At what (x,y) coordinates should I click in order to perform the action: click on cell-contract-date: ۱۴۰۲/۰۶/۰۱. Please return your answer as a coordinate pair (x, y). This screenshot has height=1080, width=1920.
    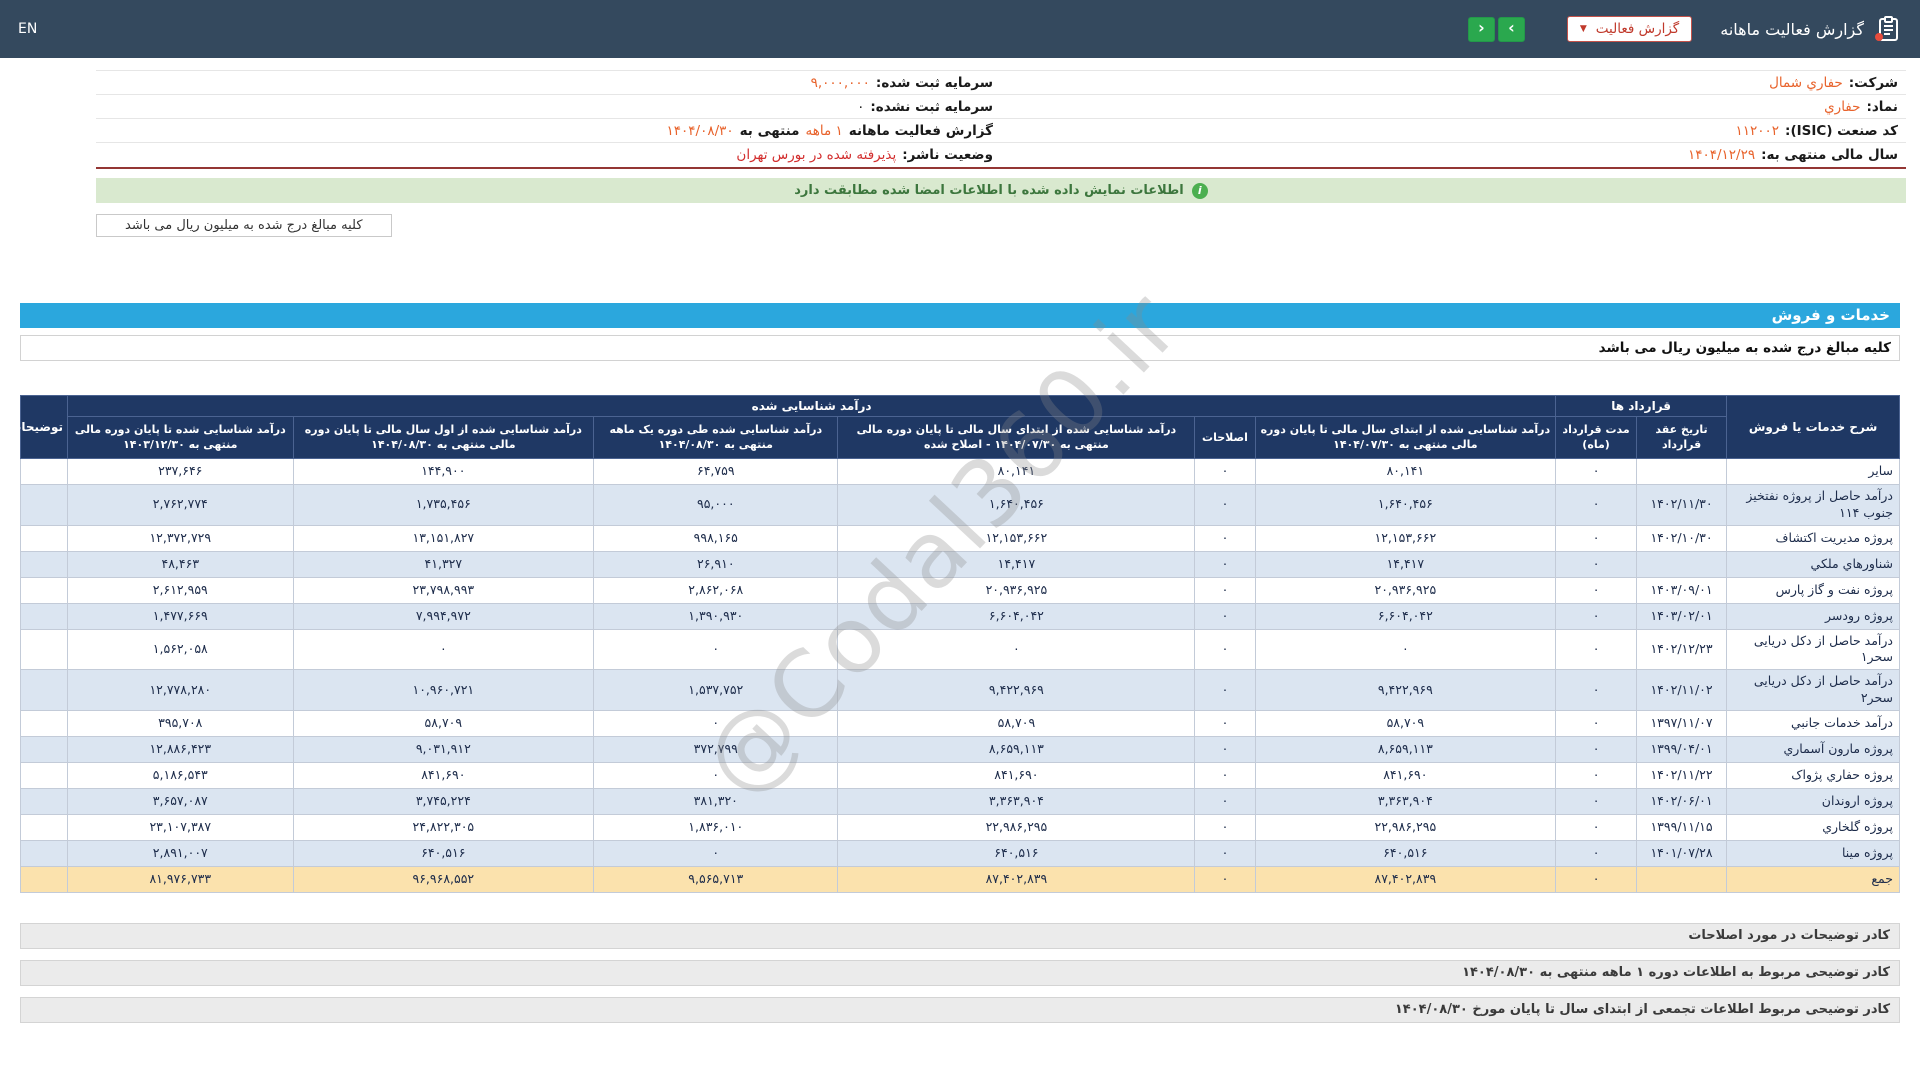
    Looking at the image, I should click on (1681, 802).